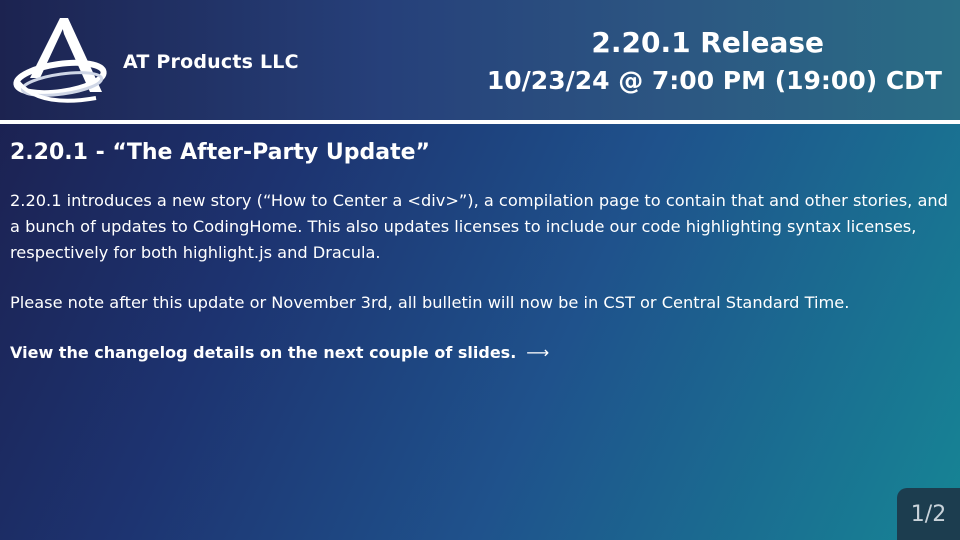  Describe the element at coordinates (60, 60) in the screenshot. I see `at-products-logo` at that location.